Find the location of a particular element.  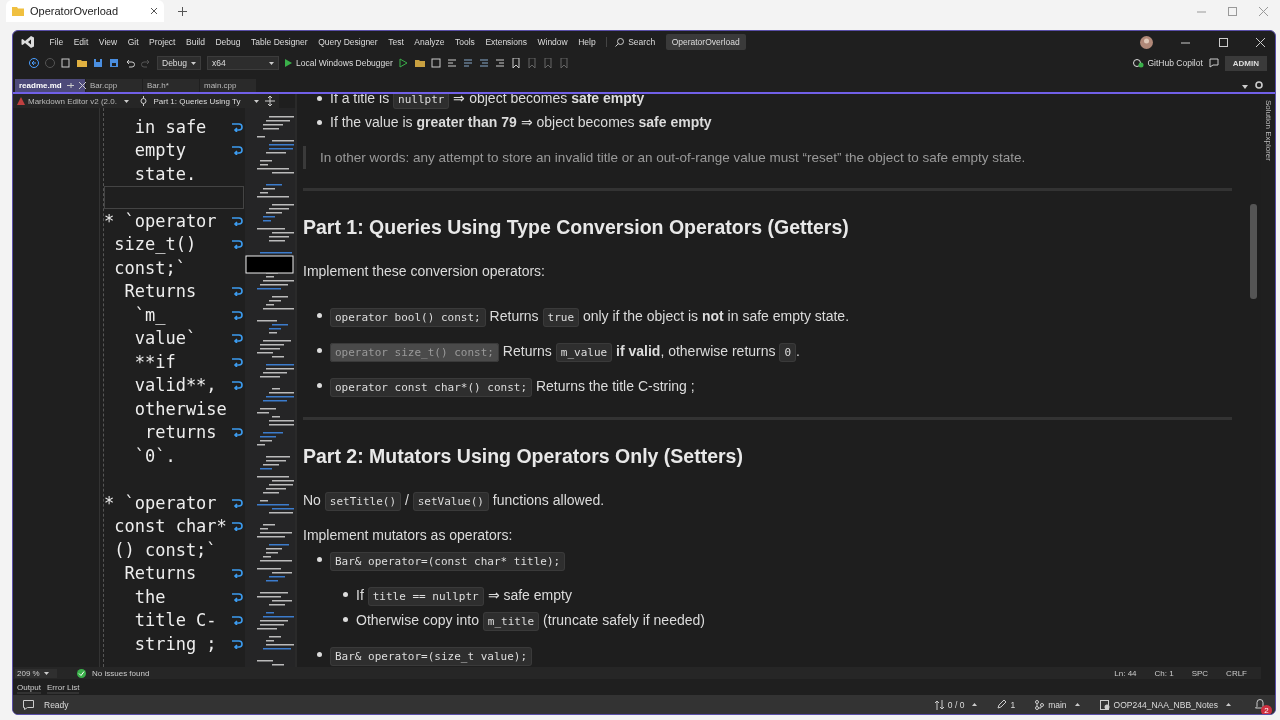

code-line: `m_ is located at coordinates (149, 314).